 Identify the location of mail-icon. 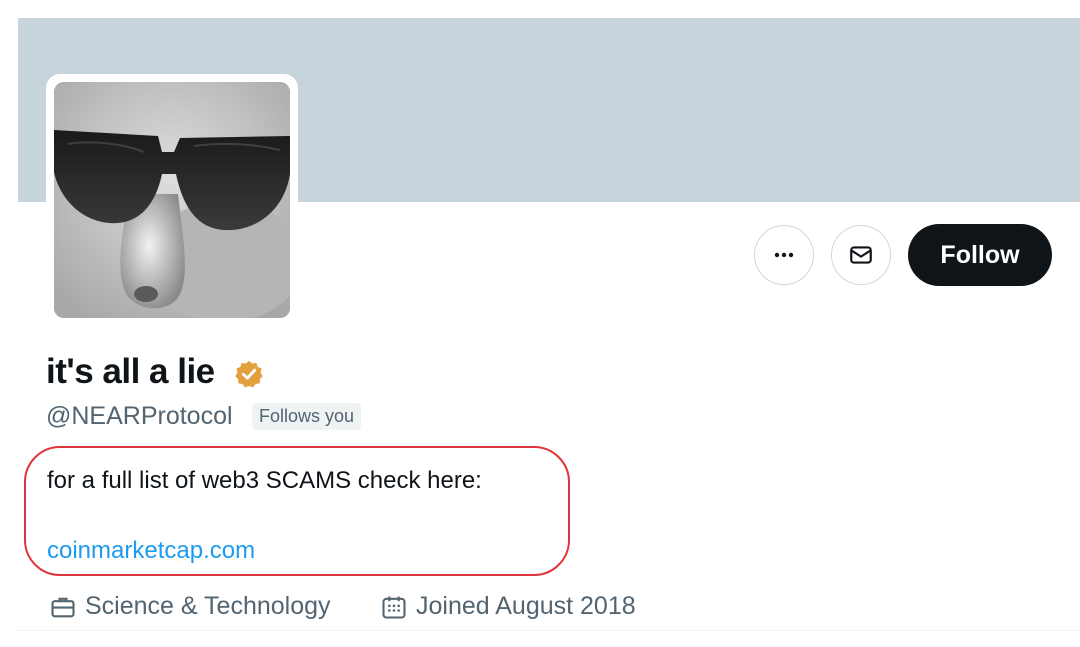
(861, 255).